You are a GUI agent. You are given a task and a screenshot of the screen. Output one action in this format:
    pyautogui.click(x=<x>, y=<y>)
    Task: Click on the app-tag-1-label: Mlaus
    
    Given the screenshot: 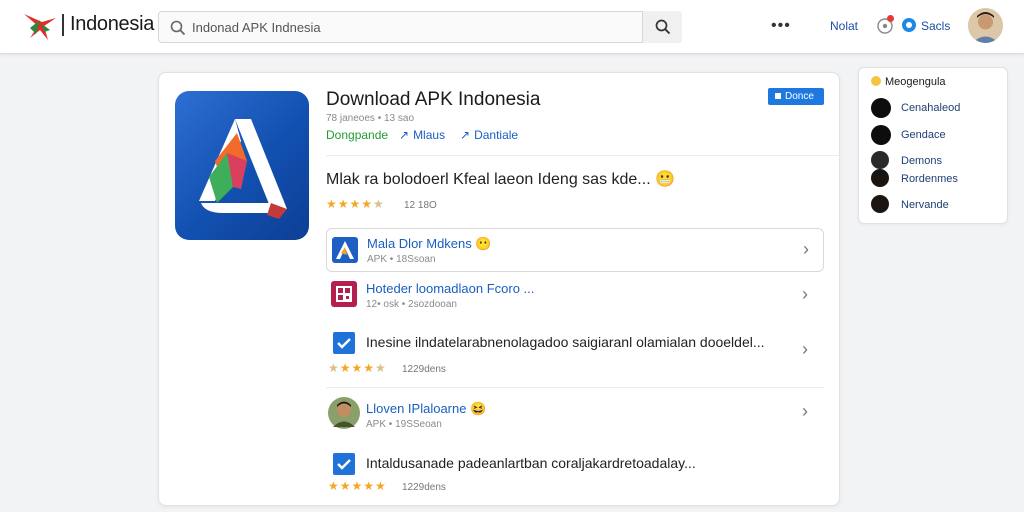 What is the action you would take?
    pyautogui.click(x=429, y=135)
    